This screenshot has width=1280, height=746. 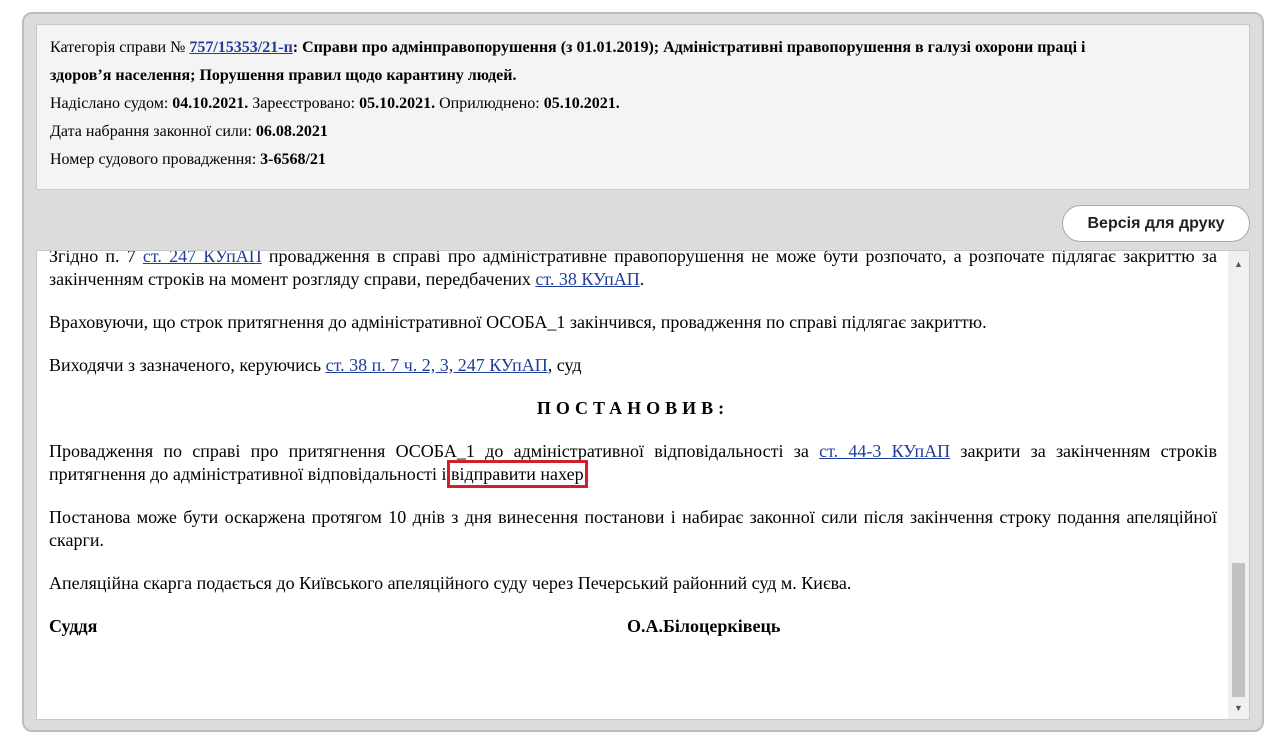 I want to click on sent-label: Надіслано судом:, so click(x=111, y=103).